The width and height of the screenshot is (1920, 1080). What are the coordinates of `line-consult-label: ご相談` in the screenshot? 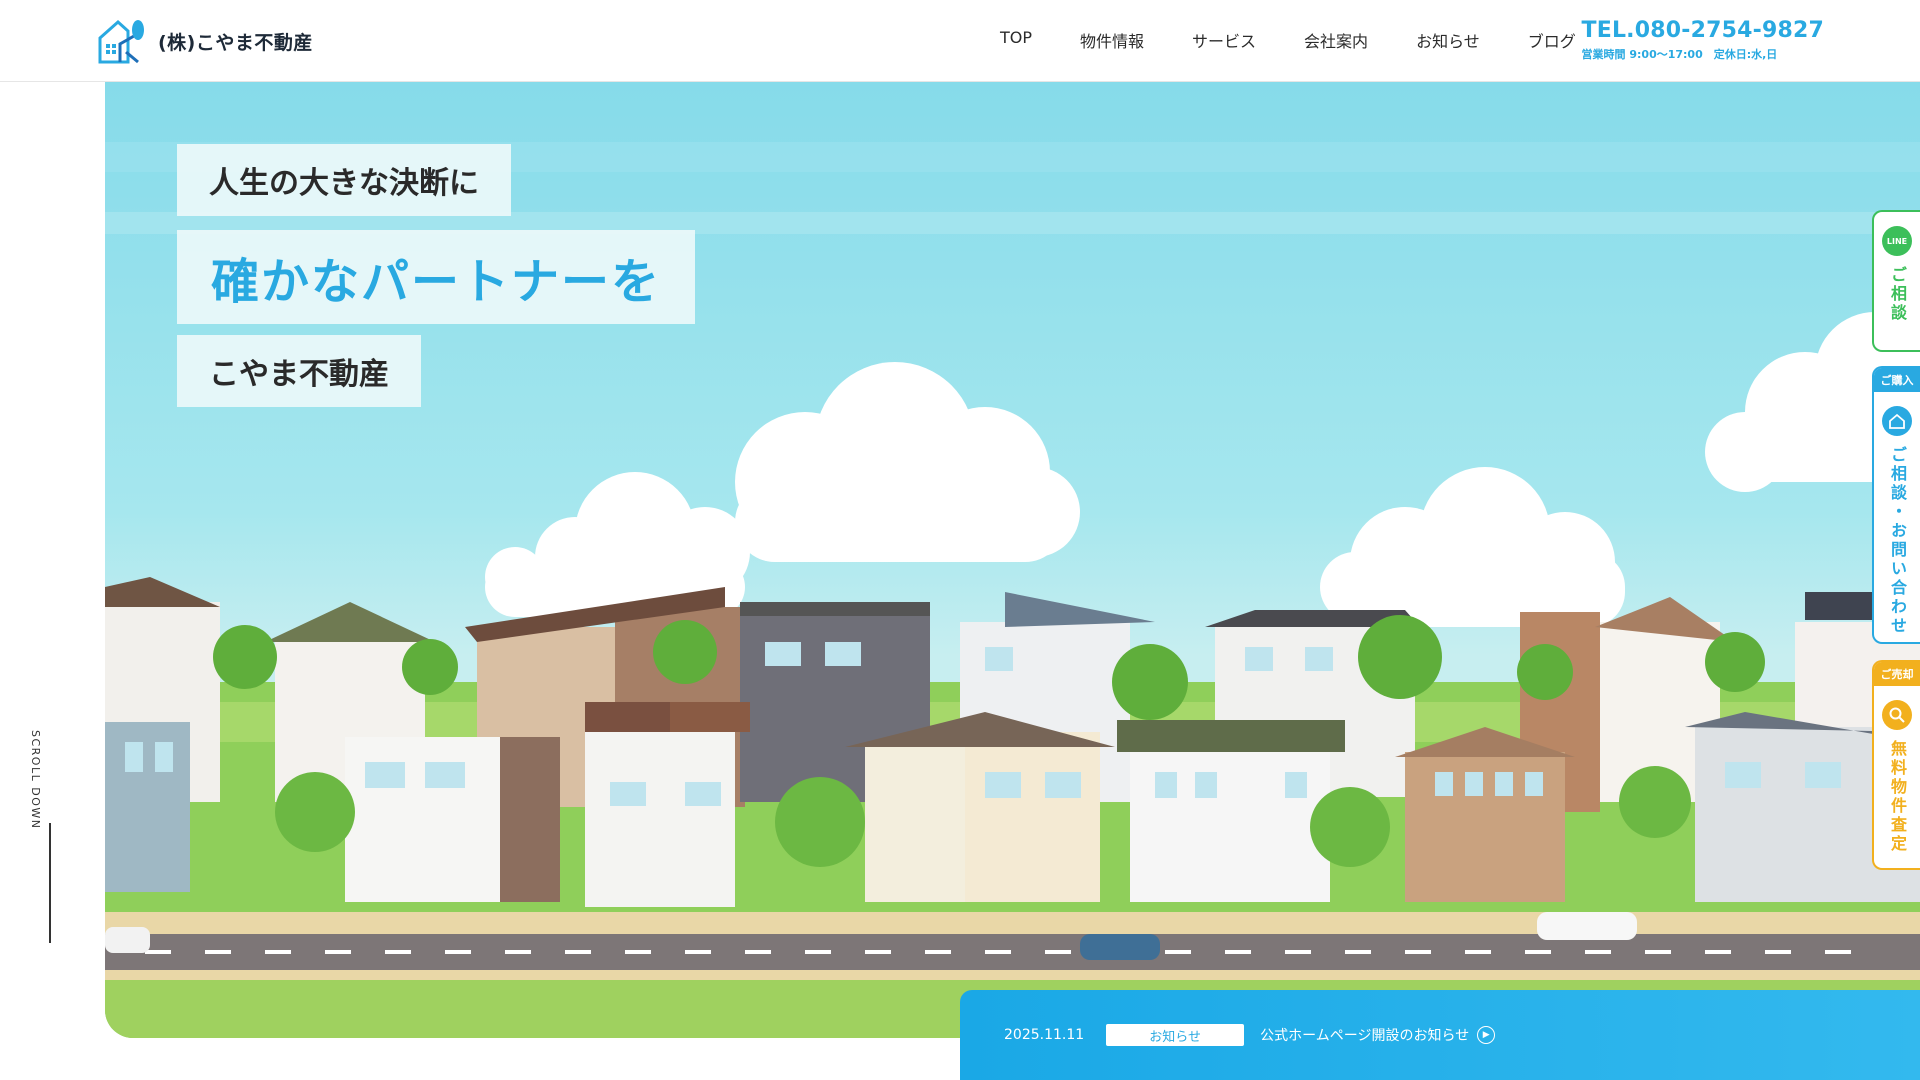 It's located at (1897, 294).